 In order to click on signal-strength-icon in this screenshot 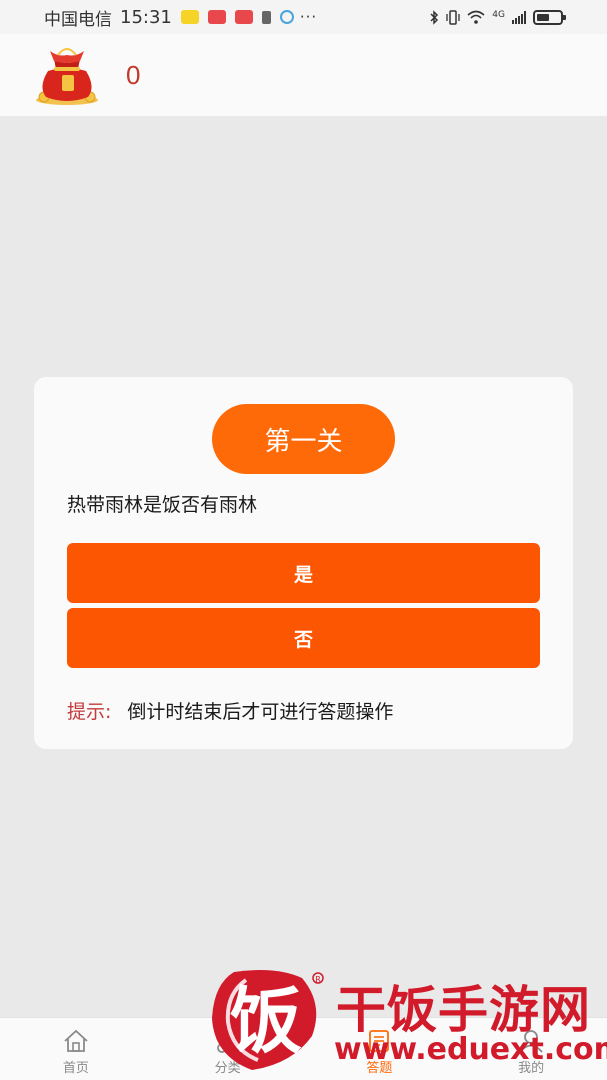, I will do `click(519, 17)`.